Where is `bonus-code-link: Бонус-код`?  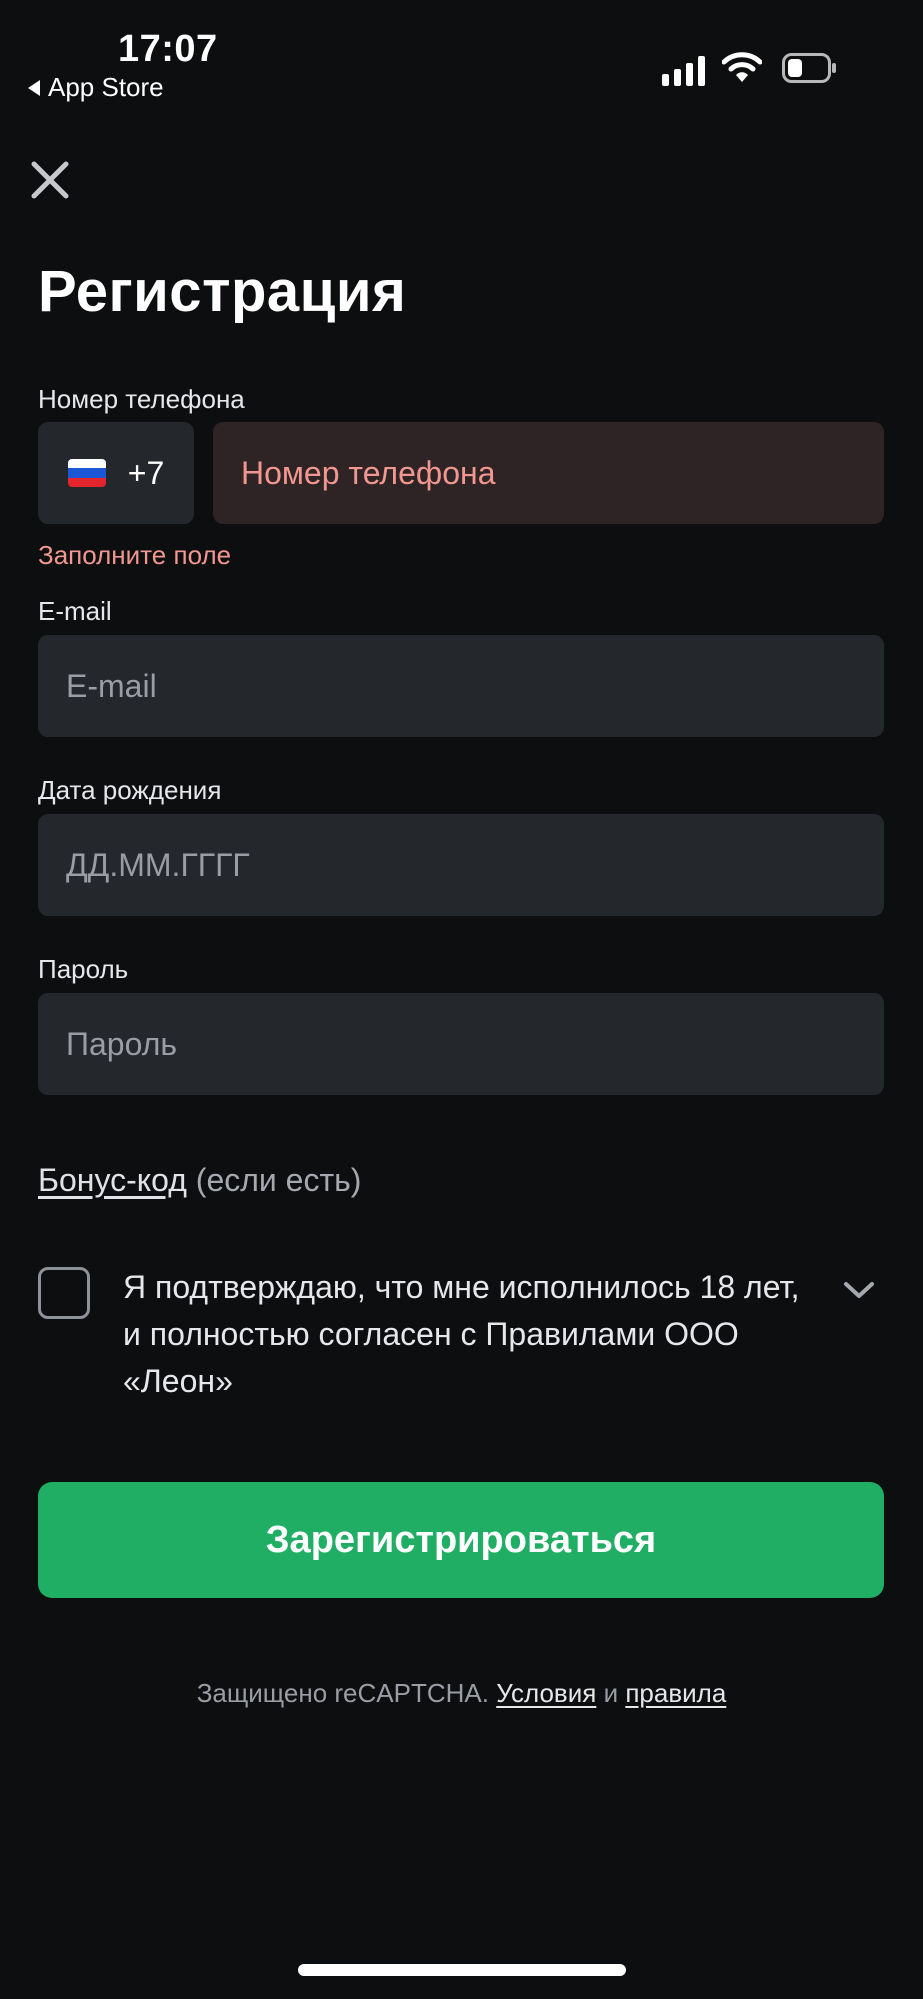 bonus-code-link: Бонус-код is located at coordinates (112, 1180).